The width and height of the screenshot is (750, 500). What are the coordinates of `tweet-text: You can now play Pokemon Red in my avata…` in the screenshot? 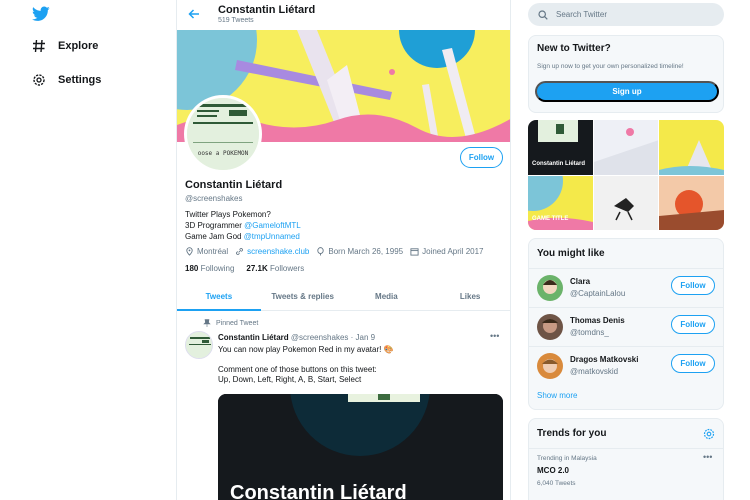 It's located at (360, 365).